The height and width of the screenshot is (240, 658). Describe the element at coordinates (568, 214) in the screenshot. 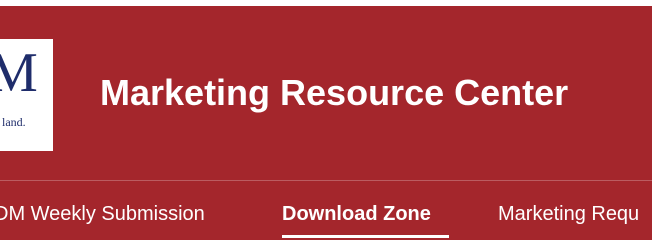

I see `nav-item-marketing-requests: Marketing Requ` at that location.